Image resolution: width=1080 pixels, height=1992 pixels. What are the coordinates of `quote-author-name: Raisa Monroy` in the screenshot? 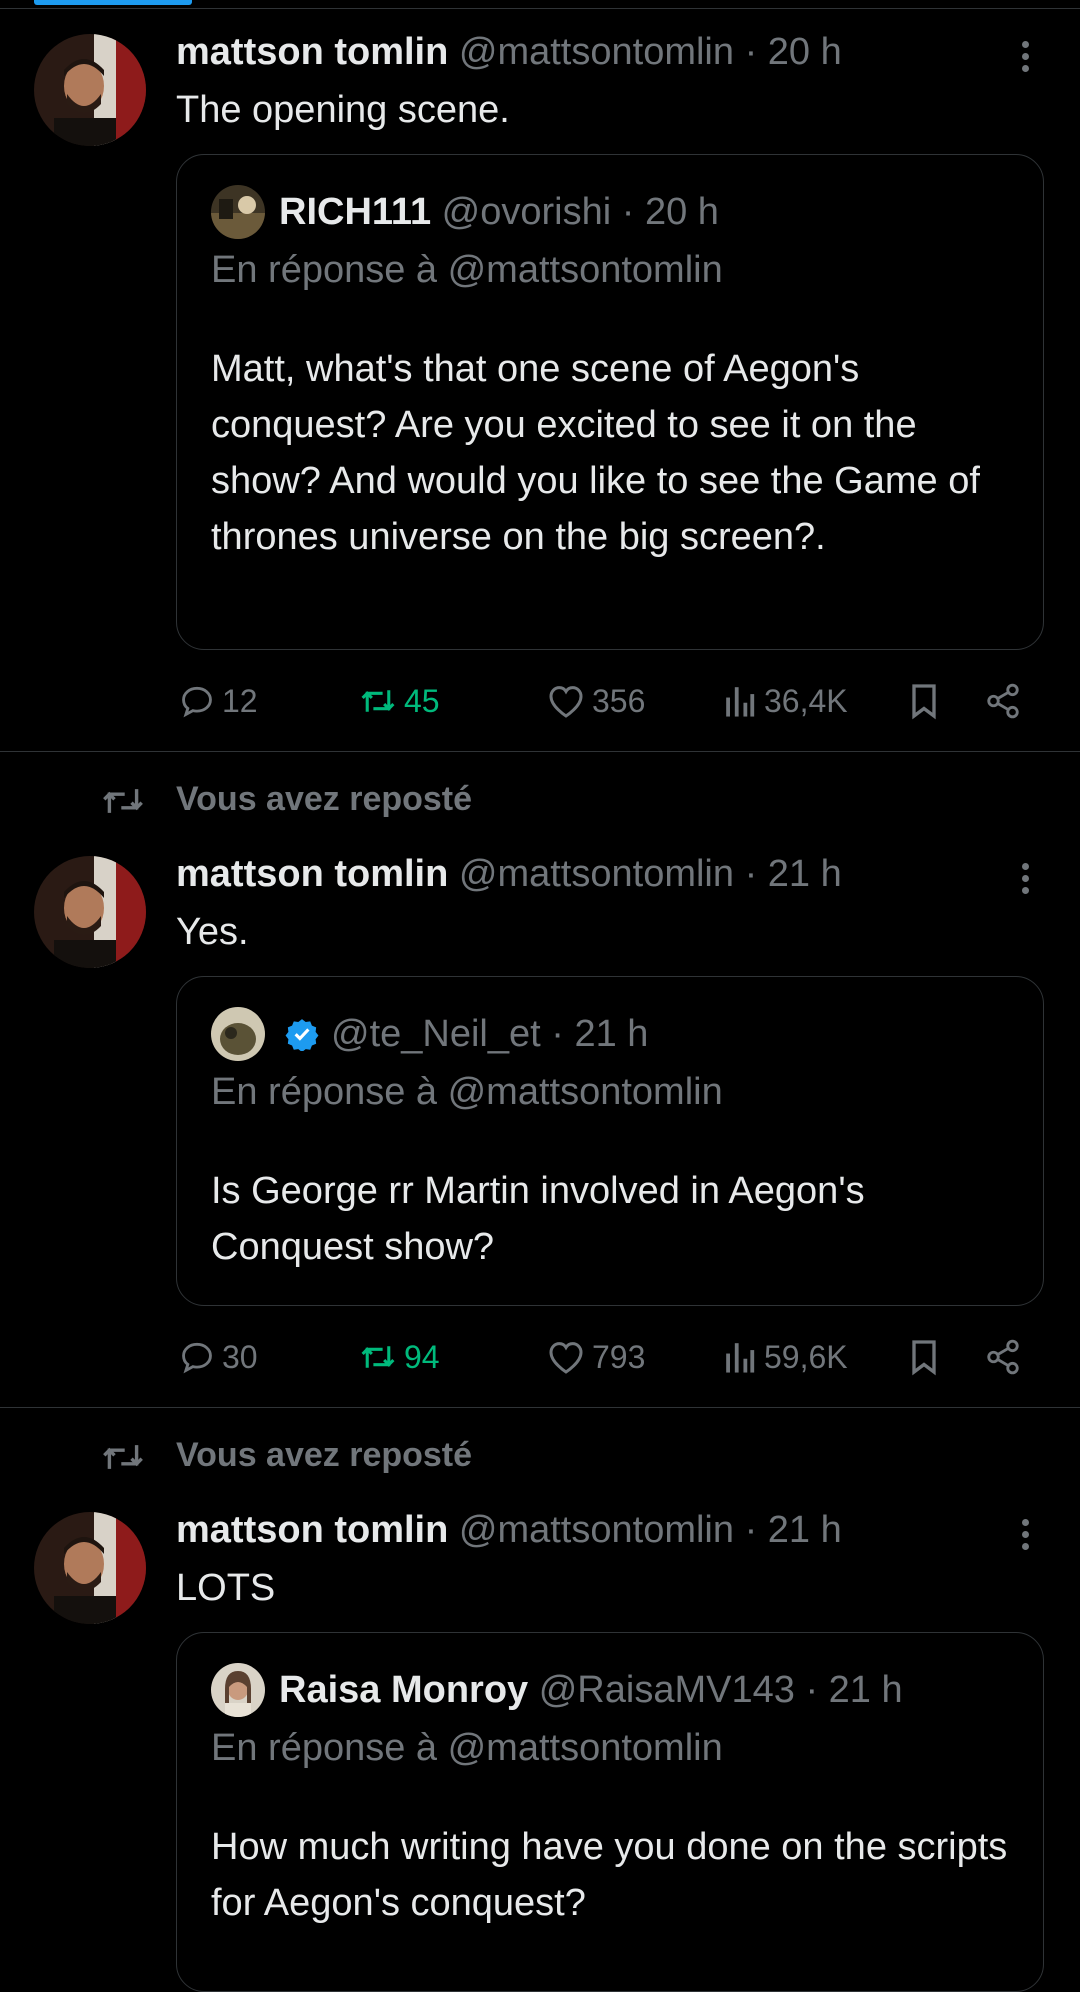 It's located at (404, 1690).